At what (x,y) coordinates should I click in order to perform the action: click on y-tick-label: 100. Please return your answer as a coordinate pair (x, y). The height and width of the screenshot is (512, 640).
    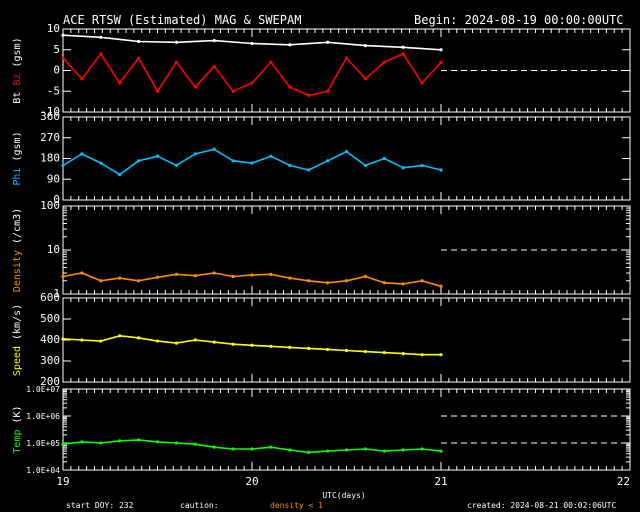
    Looking at the image, I should click on (50, 205).